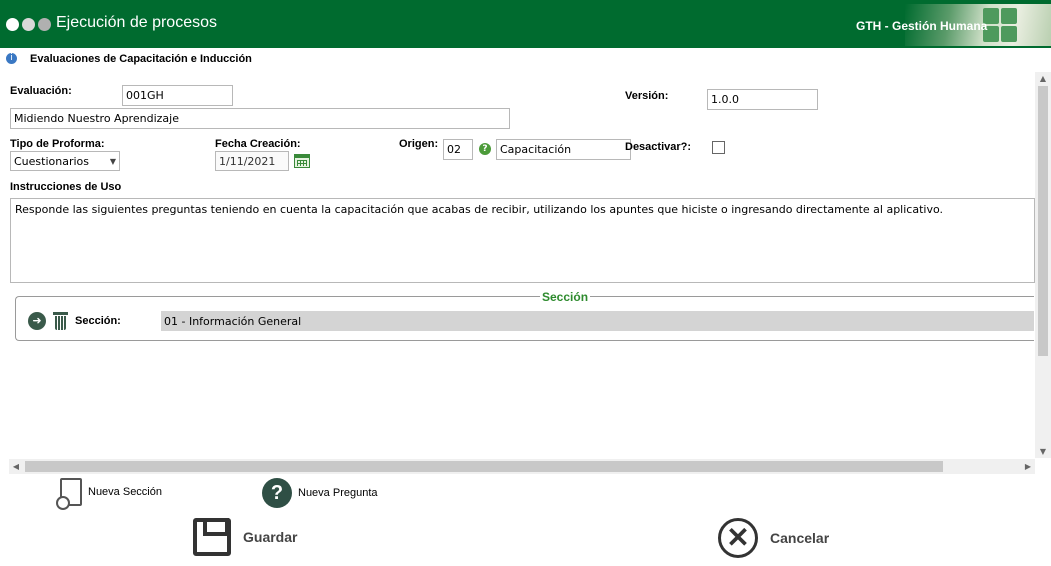 This screenshot has height=566, width=1051. What do you see at coordinates (57, 144) in the screenshot?
I see `tipo-proforma-label: Tipo de Proforma:` at bounding box center [57, 144].